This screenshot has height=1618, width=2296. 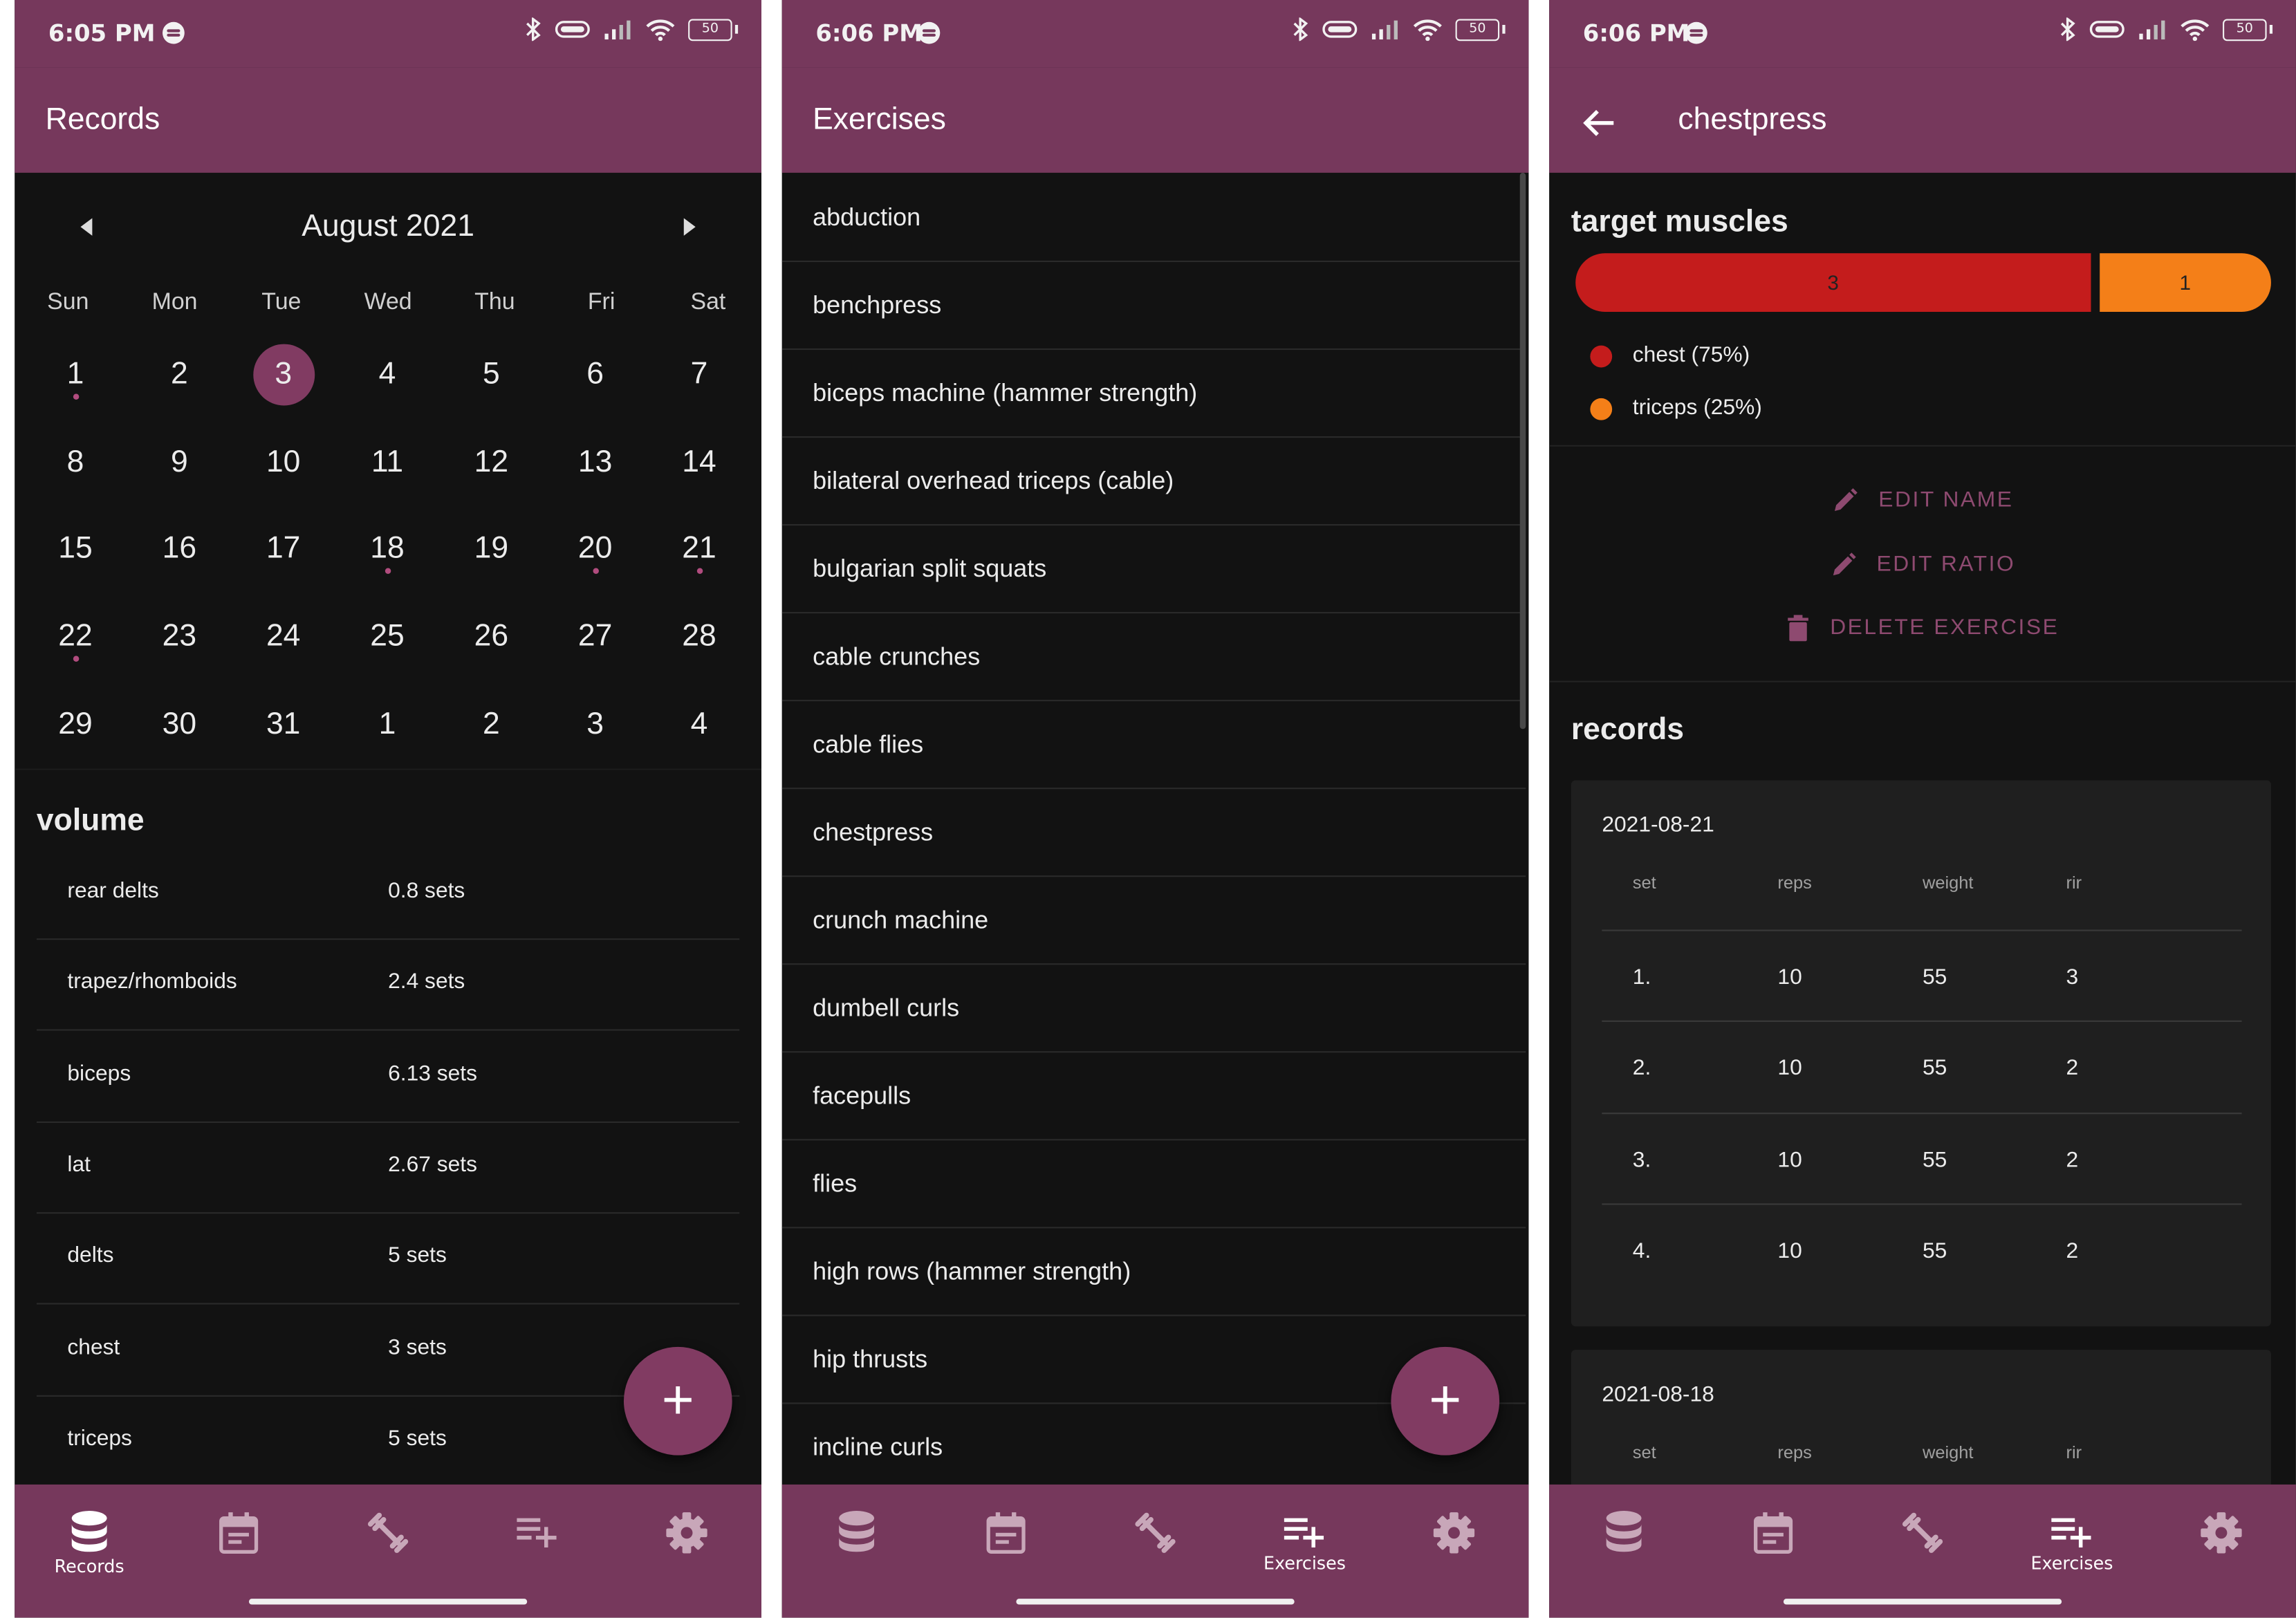 I want to click on calendar-day: 13, so click(x=596, y=462).